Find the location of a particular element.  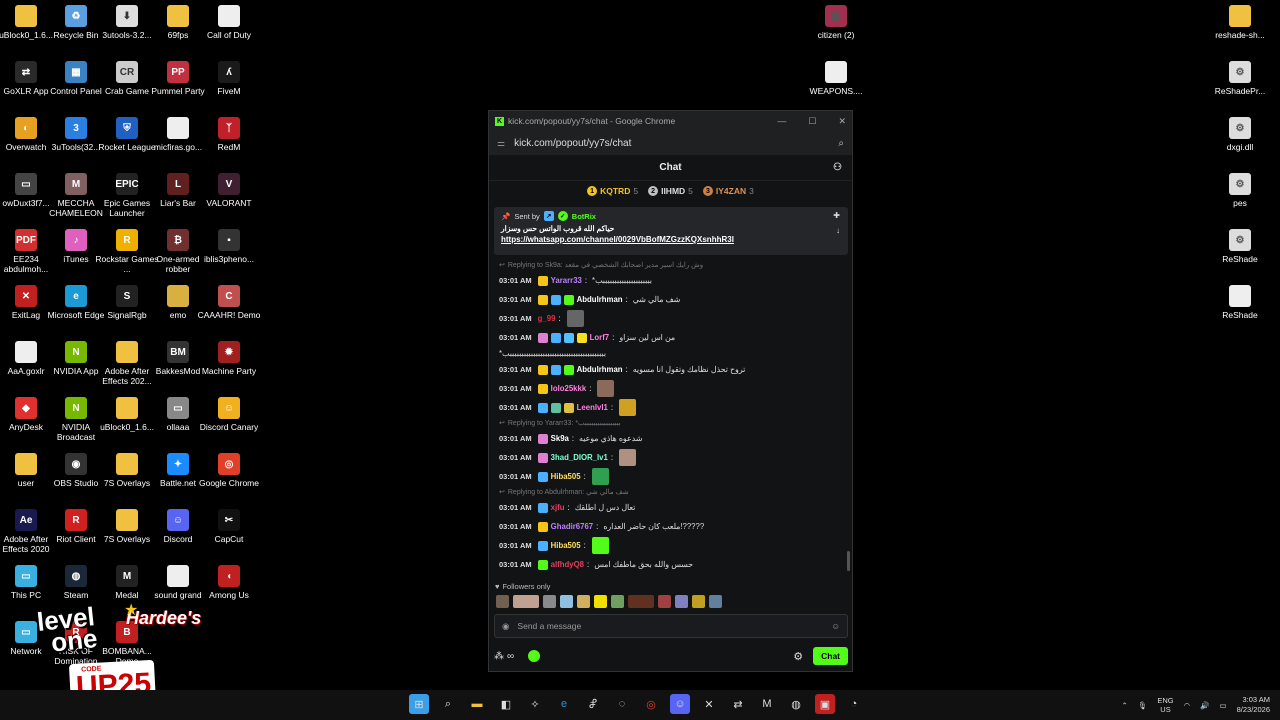

message-username: Yararr33 is located at coordinates (566, 280).